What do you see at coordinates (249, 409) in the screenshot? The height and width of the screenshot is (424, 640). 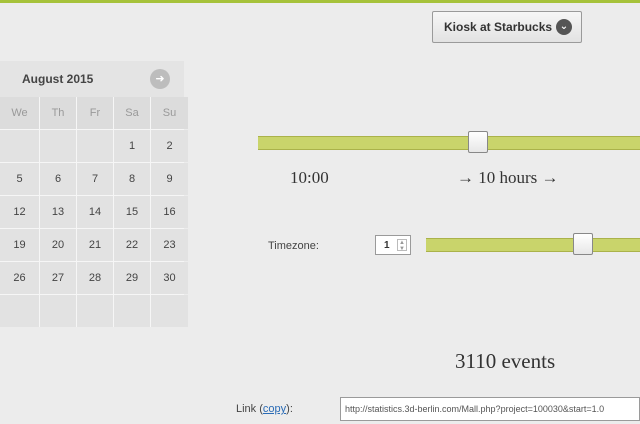 I see `link-label-prefix: Link (` at bounding box center [249, 409].